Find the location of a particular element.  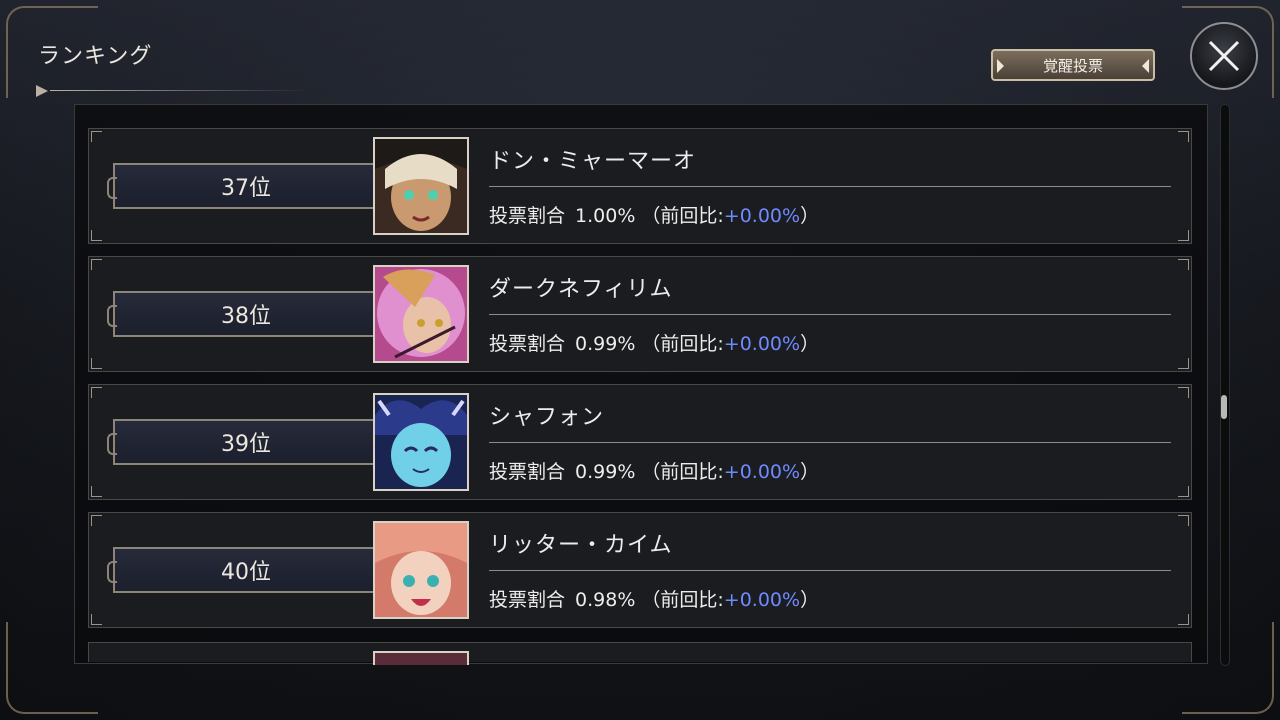

chevron-right-icon is located at coordinates (1000, 66).